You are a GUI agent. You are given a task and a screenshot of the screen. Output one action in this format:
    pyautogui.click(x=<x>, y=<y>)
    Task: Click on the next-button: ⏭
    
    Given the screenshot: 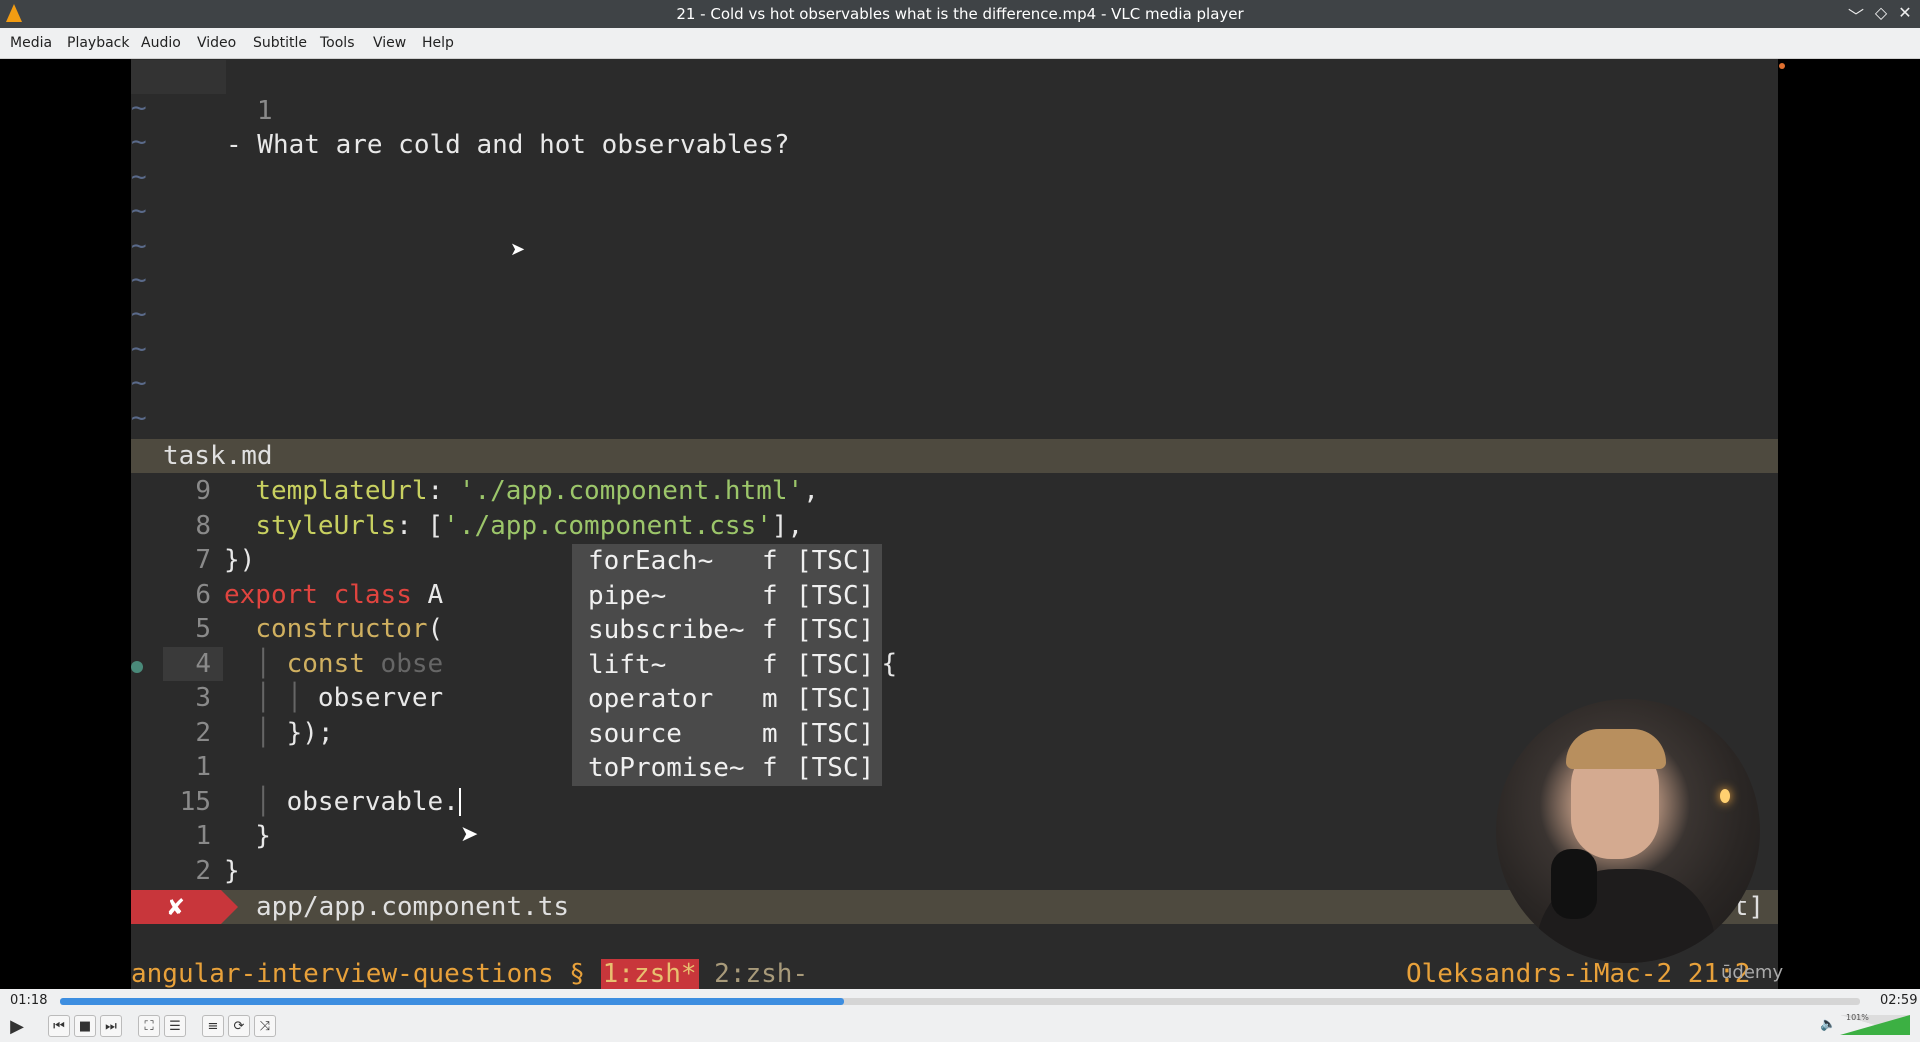 What is the action you would take?
    pyautogui.click(x=111, y=1026)
    